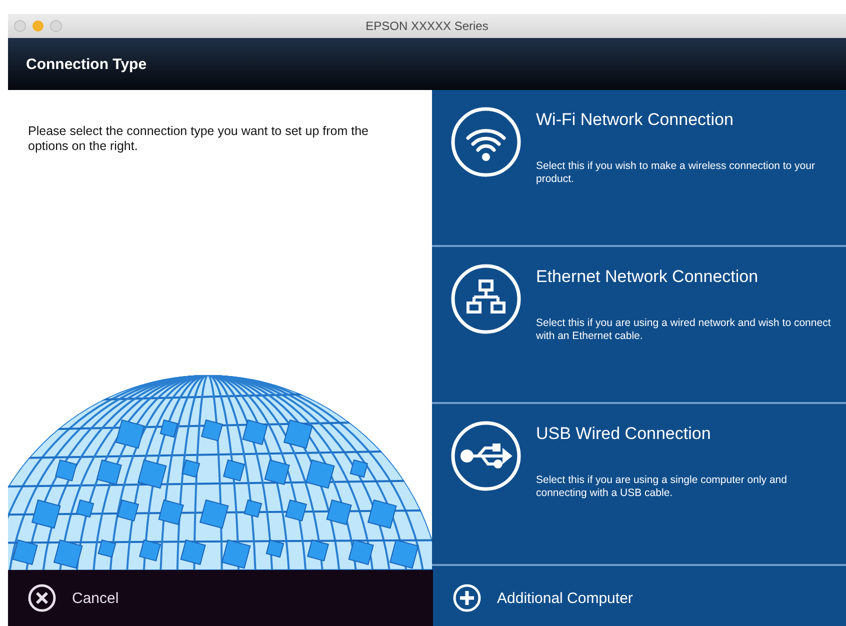  What do you see at coordinates (684, 330) in the screenshot?
I see `option-description: Select this if you are using a wired network and wish to connect with an Ethernet cable.` at bounding box center [684, 330].